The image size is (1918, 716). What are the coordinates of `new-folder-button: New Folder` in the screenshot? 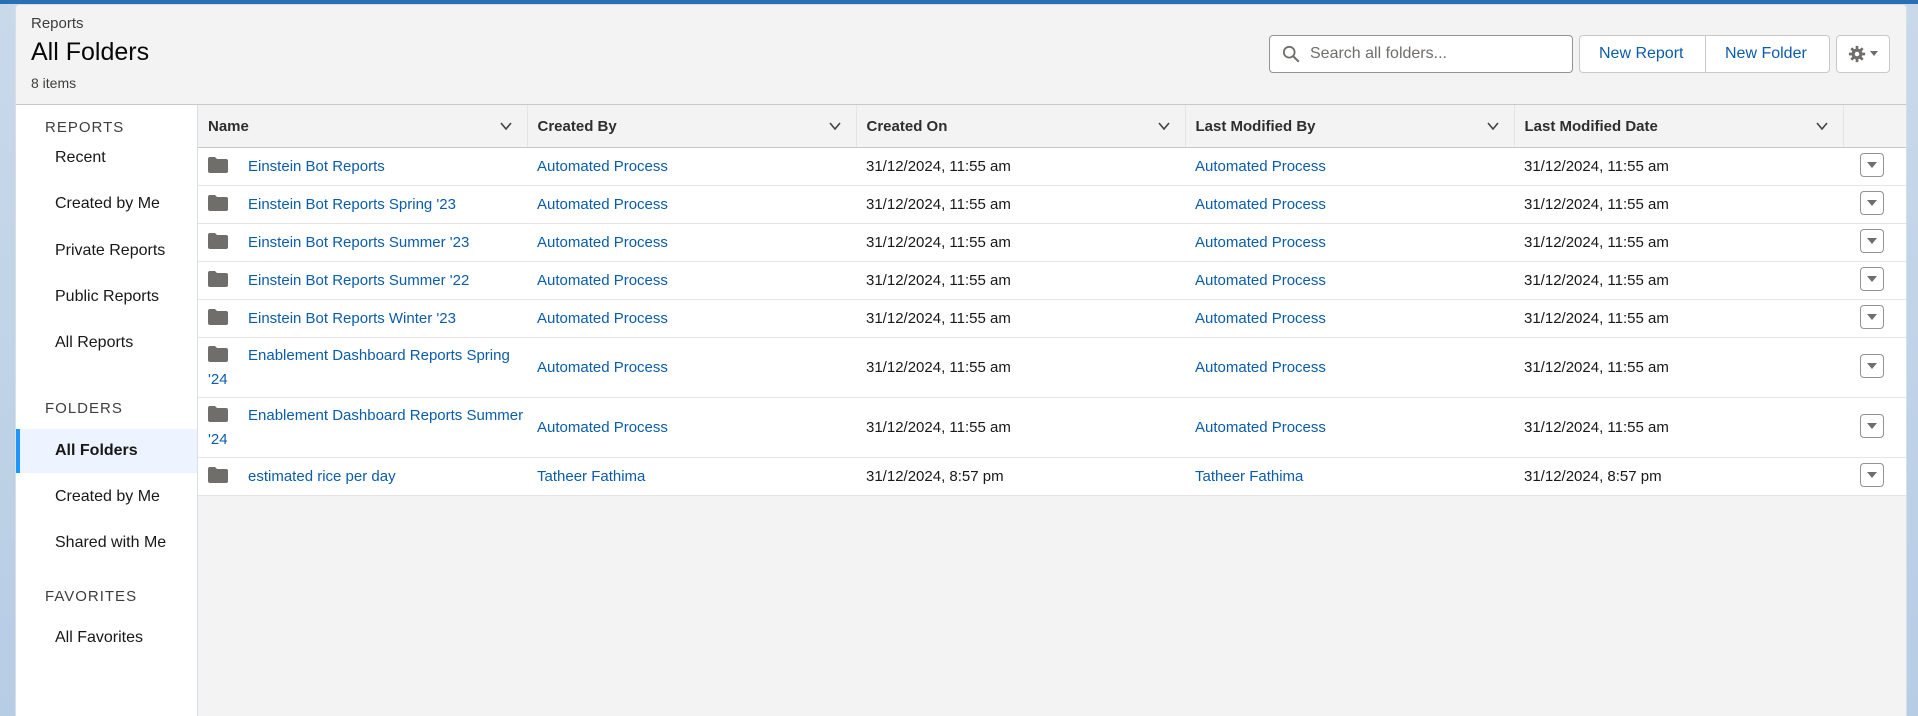 It's located at (1768, 54).